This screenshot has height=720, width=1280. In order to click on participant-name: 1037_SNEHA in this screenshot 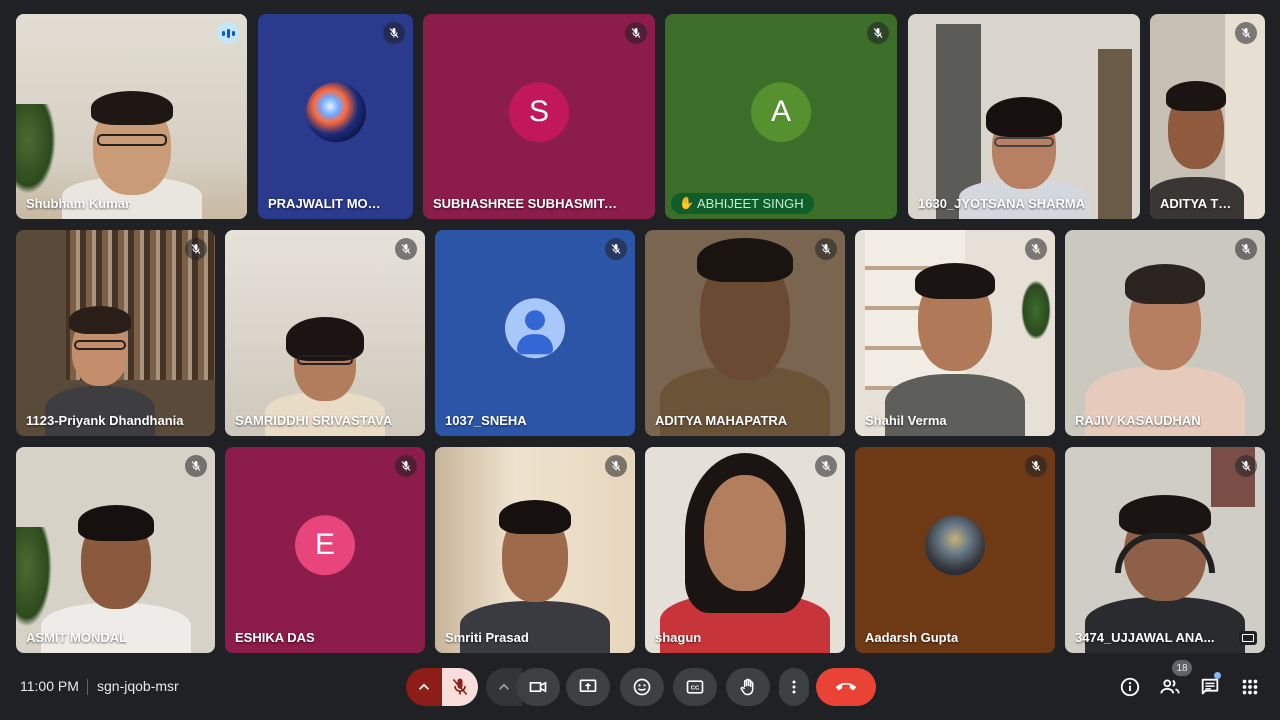, I will do `click(486, 420)`.